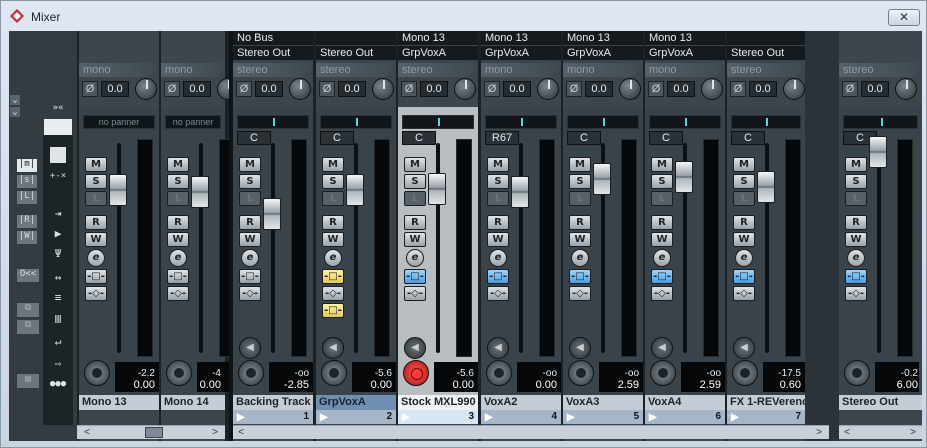 The height and width of the screenshot is (448, 927). Describe the element at coordinates (463, 385) in the screenshot. I see `volume-value: 0.00` at that location.